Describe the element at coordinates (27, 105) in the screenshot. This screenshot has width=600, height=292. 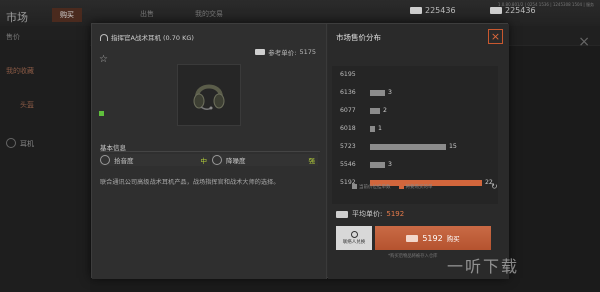
I see `sidebar-item-helmet: 头盔` at that location.